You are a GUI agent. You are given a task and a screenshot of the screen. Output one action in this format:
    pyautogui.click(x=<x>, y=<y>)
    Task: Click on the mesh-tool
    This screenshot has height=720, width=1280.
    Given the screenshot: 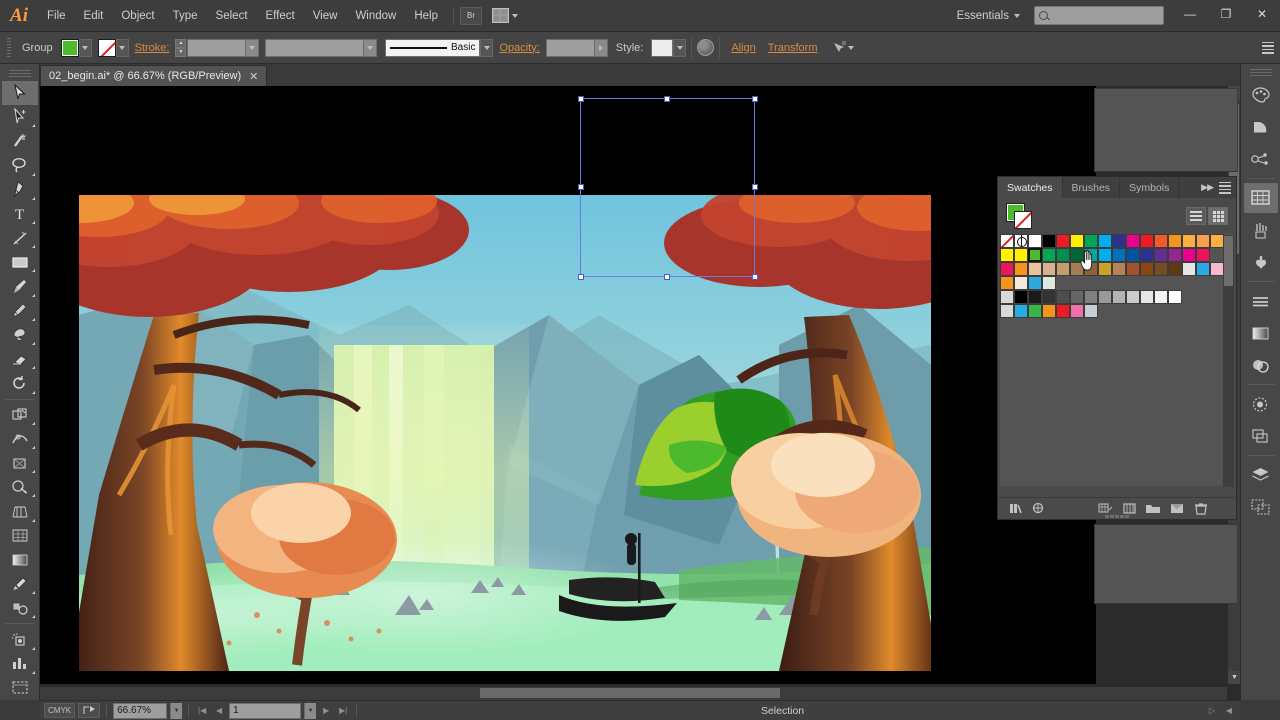 What is the action you would take?
    pyautogui.click(x=20, y=536)
    